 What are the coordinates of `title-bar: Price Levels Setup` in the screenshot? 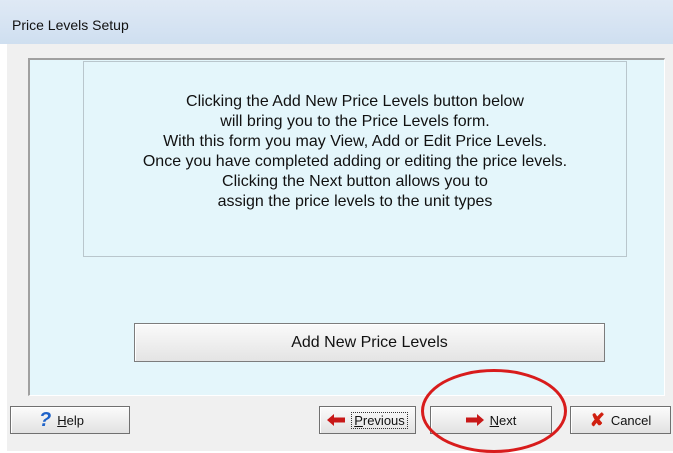 It's located at (336, 22).